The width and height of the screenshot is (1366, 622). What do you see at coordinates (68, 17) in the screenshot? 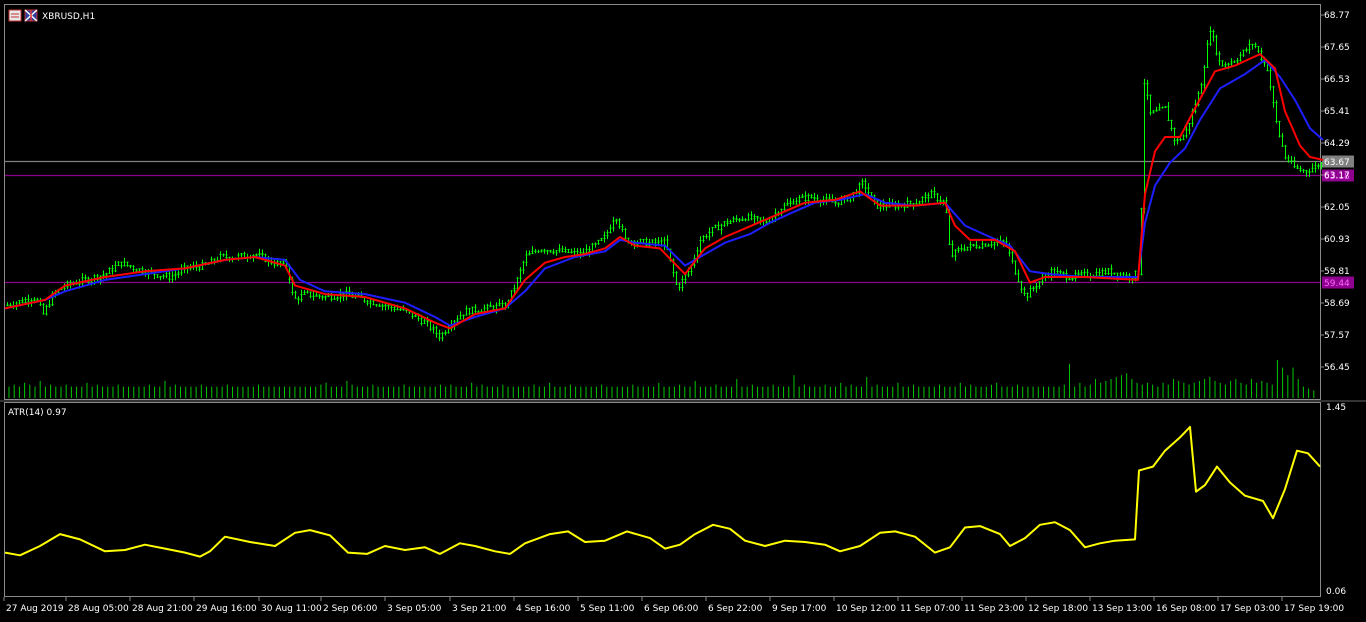
I see `symbol-title: XBRUSD,H1` at bounding box center [68, 17].